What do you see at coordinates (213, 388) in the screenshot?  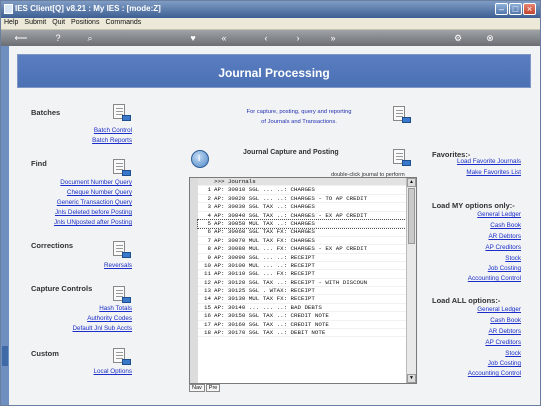 I see `tab-pre: Pre` at bounding box center [213, 388].